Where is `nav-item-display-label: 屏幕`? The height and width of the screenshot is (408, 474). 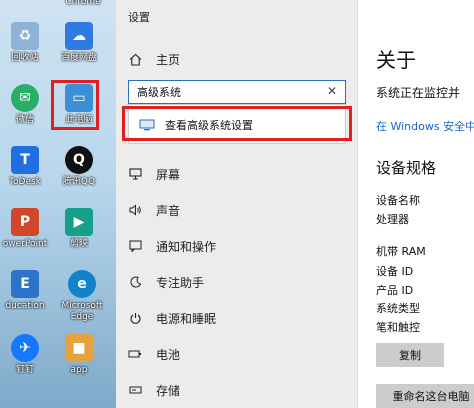
nav-item-display-label: 屏幕 is located at coordinates (168, 174).